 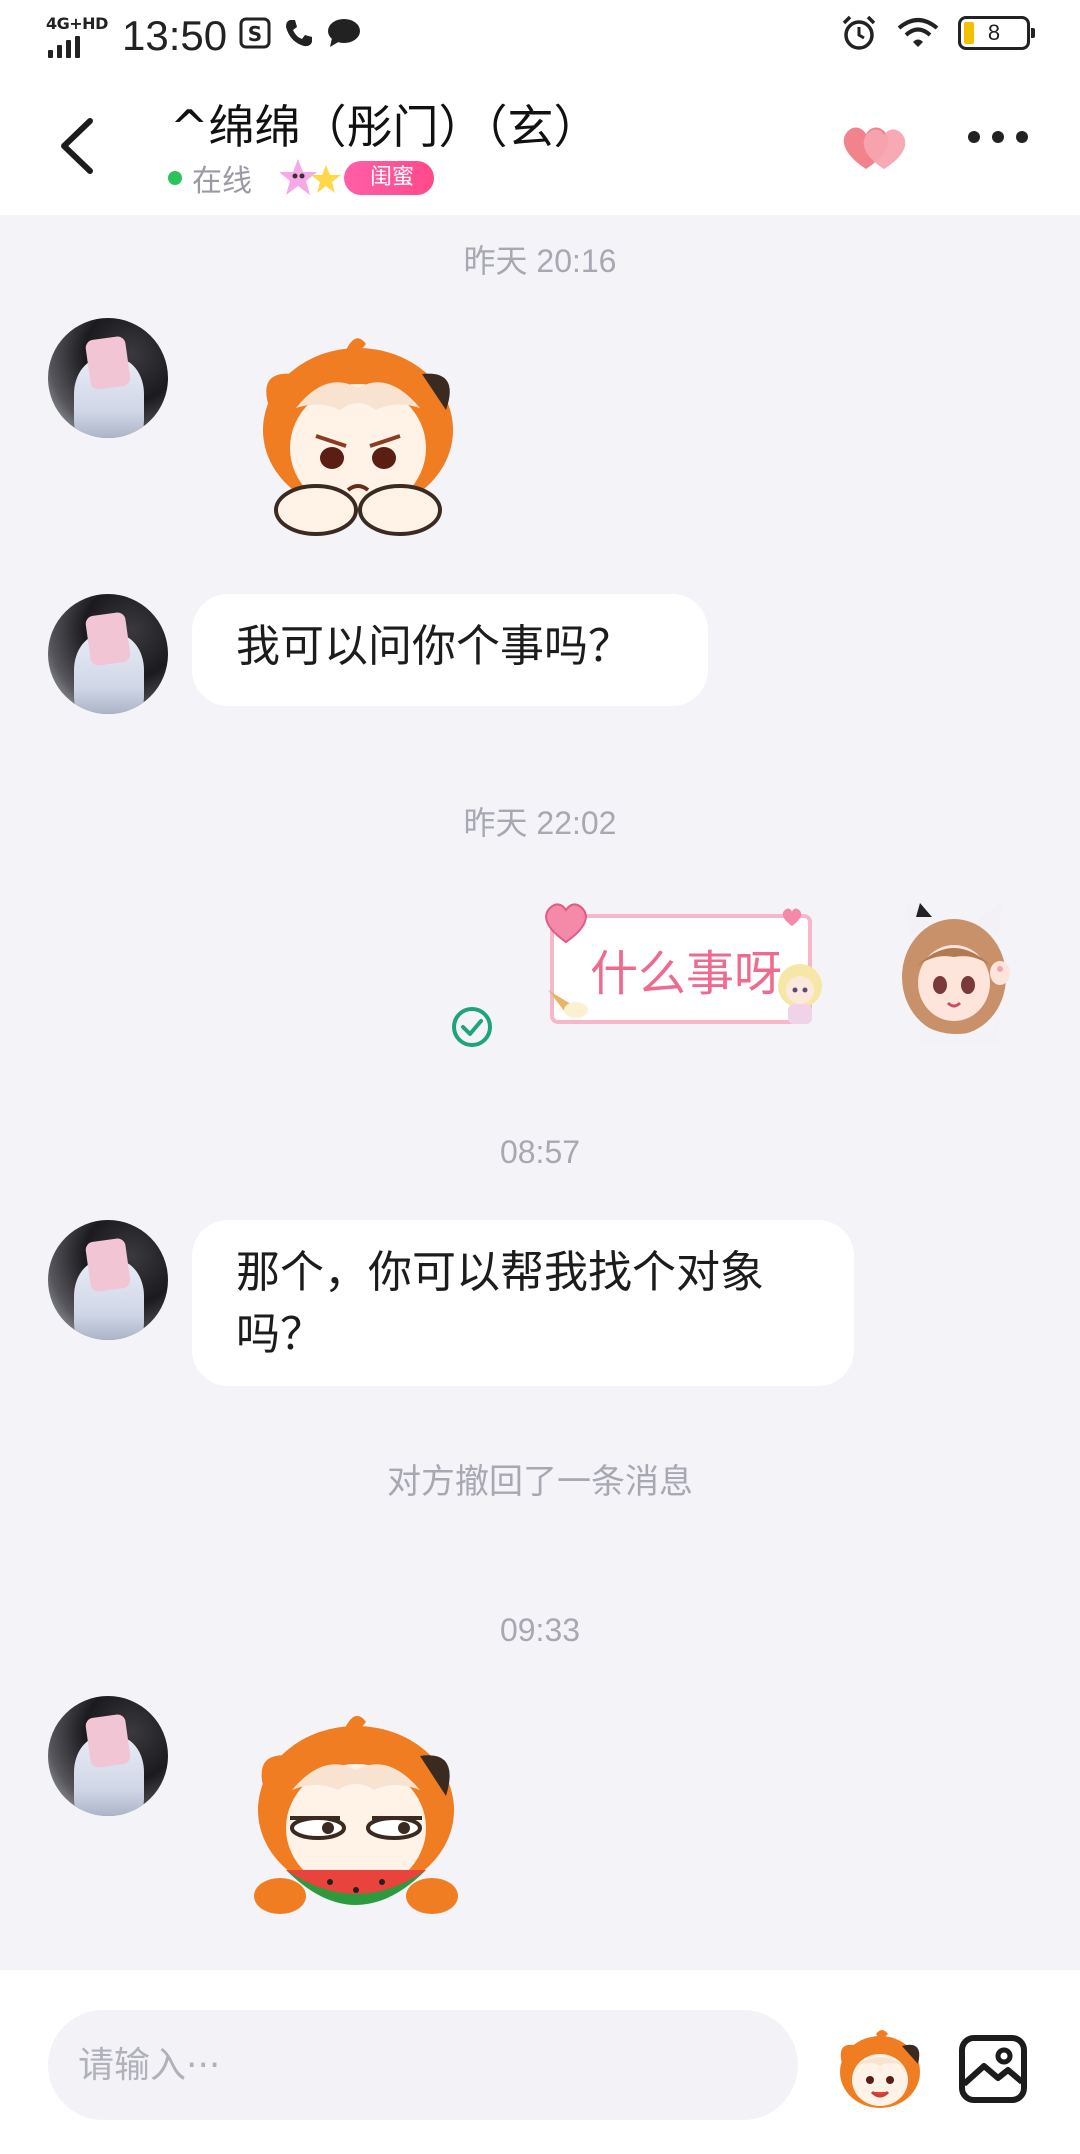 I want to click on message-bubble: 那个，你可以帮我找个对象 吗？, so click(x=523, y=1303).